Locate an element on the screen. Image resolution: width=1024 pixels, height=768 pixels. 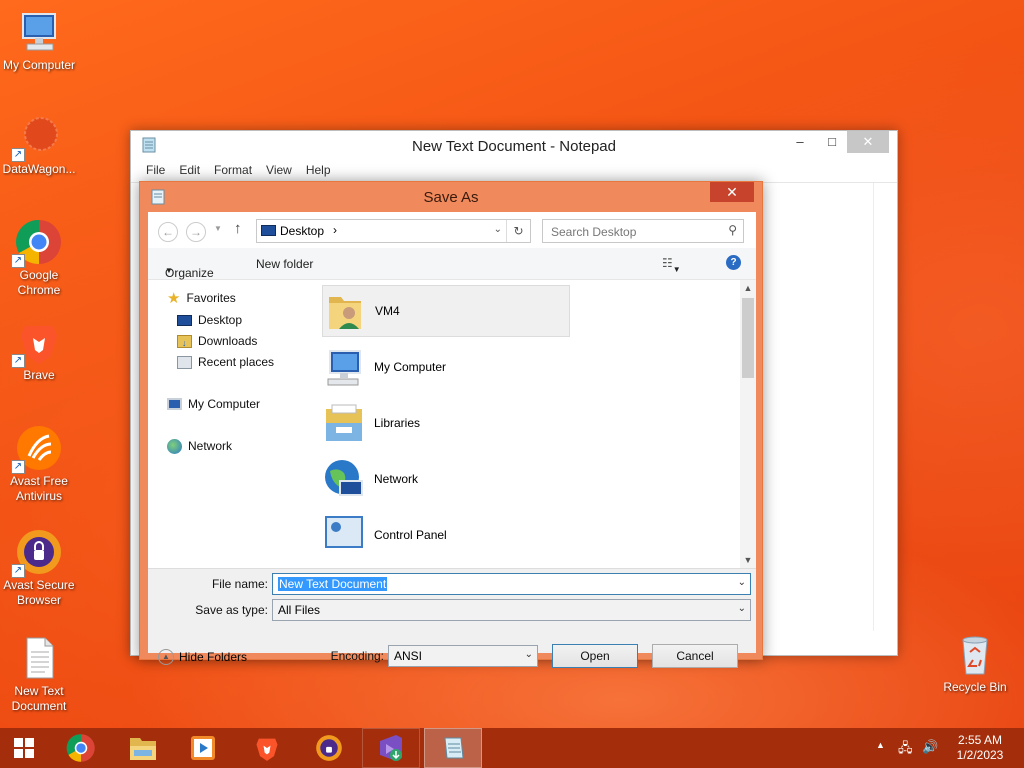
star-icon: ★ is located at coordinates (174, 298).